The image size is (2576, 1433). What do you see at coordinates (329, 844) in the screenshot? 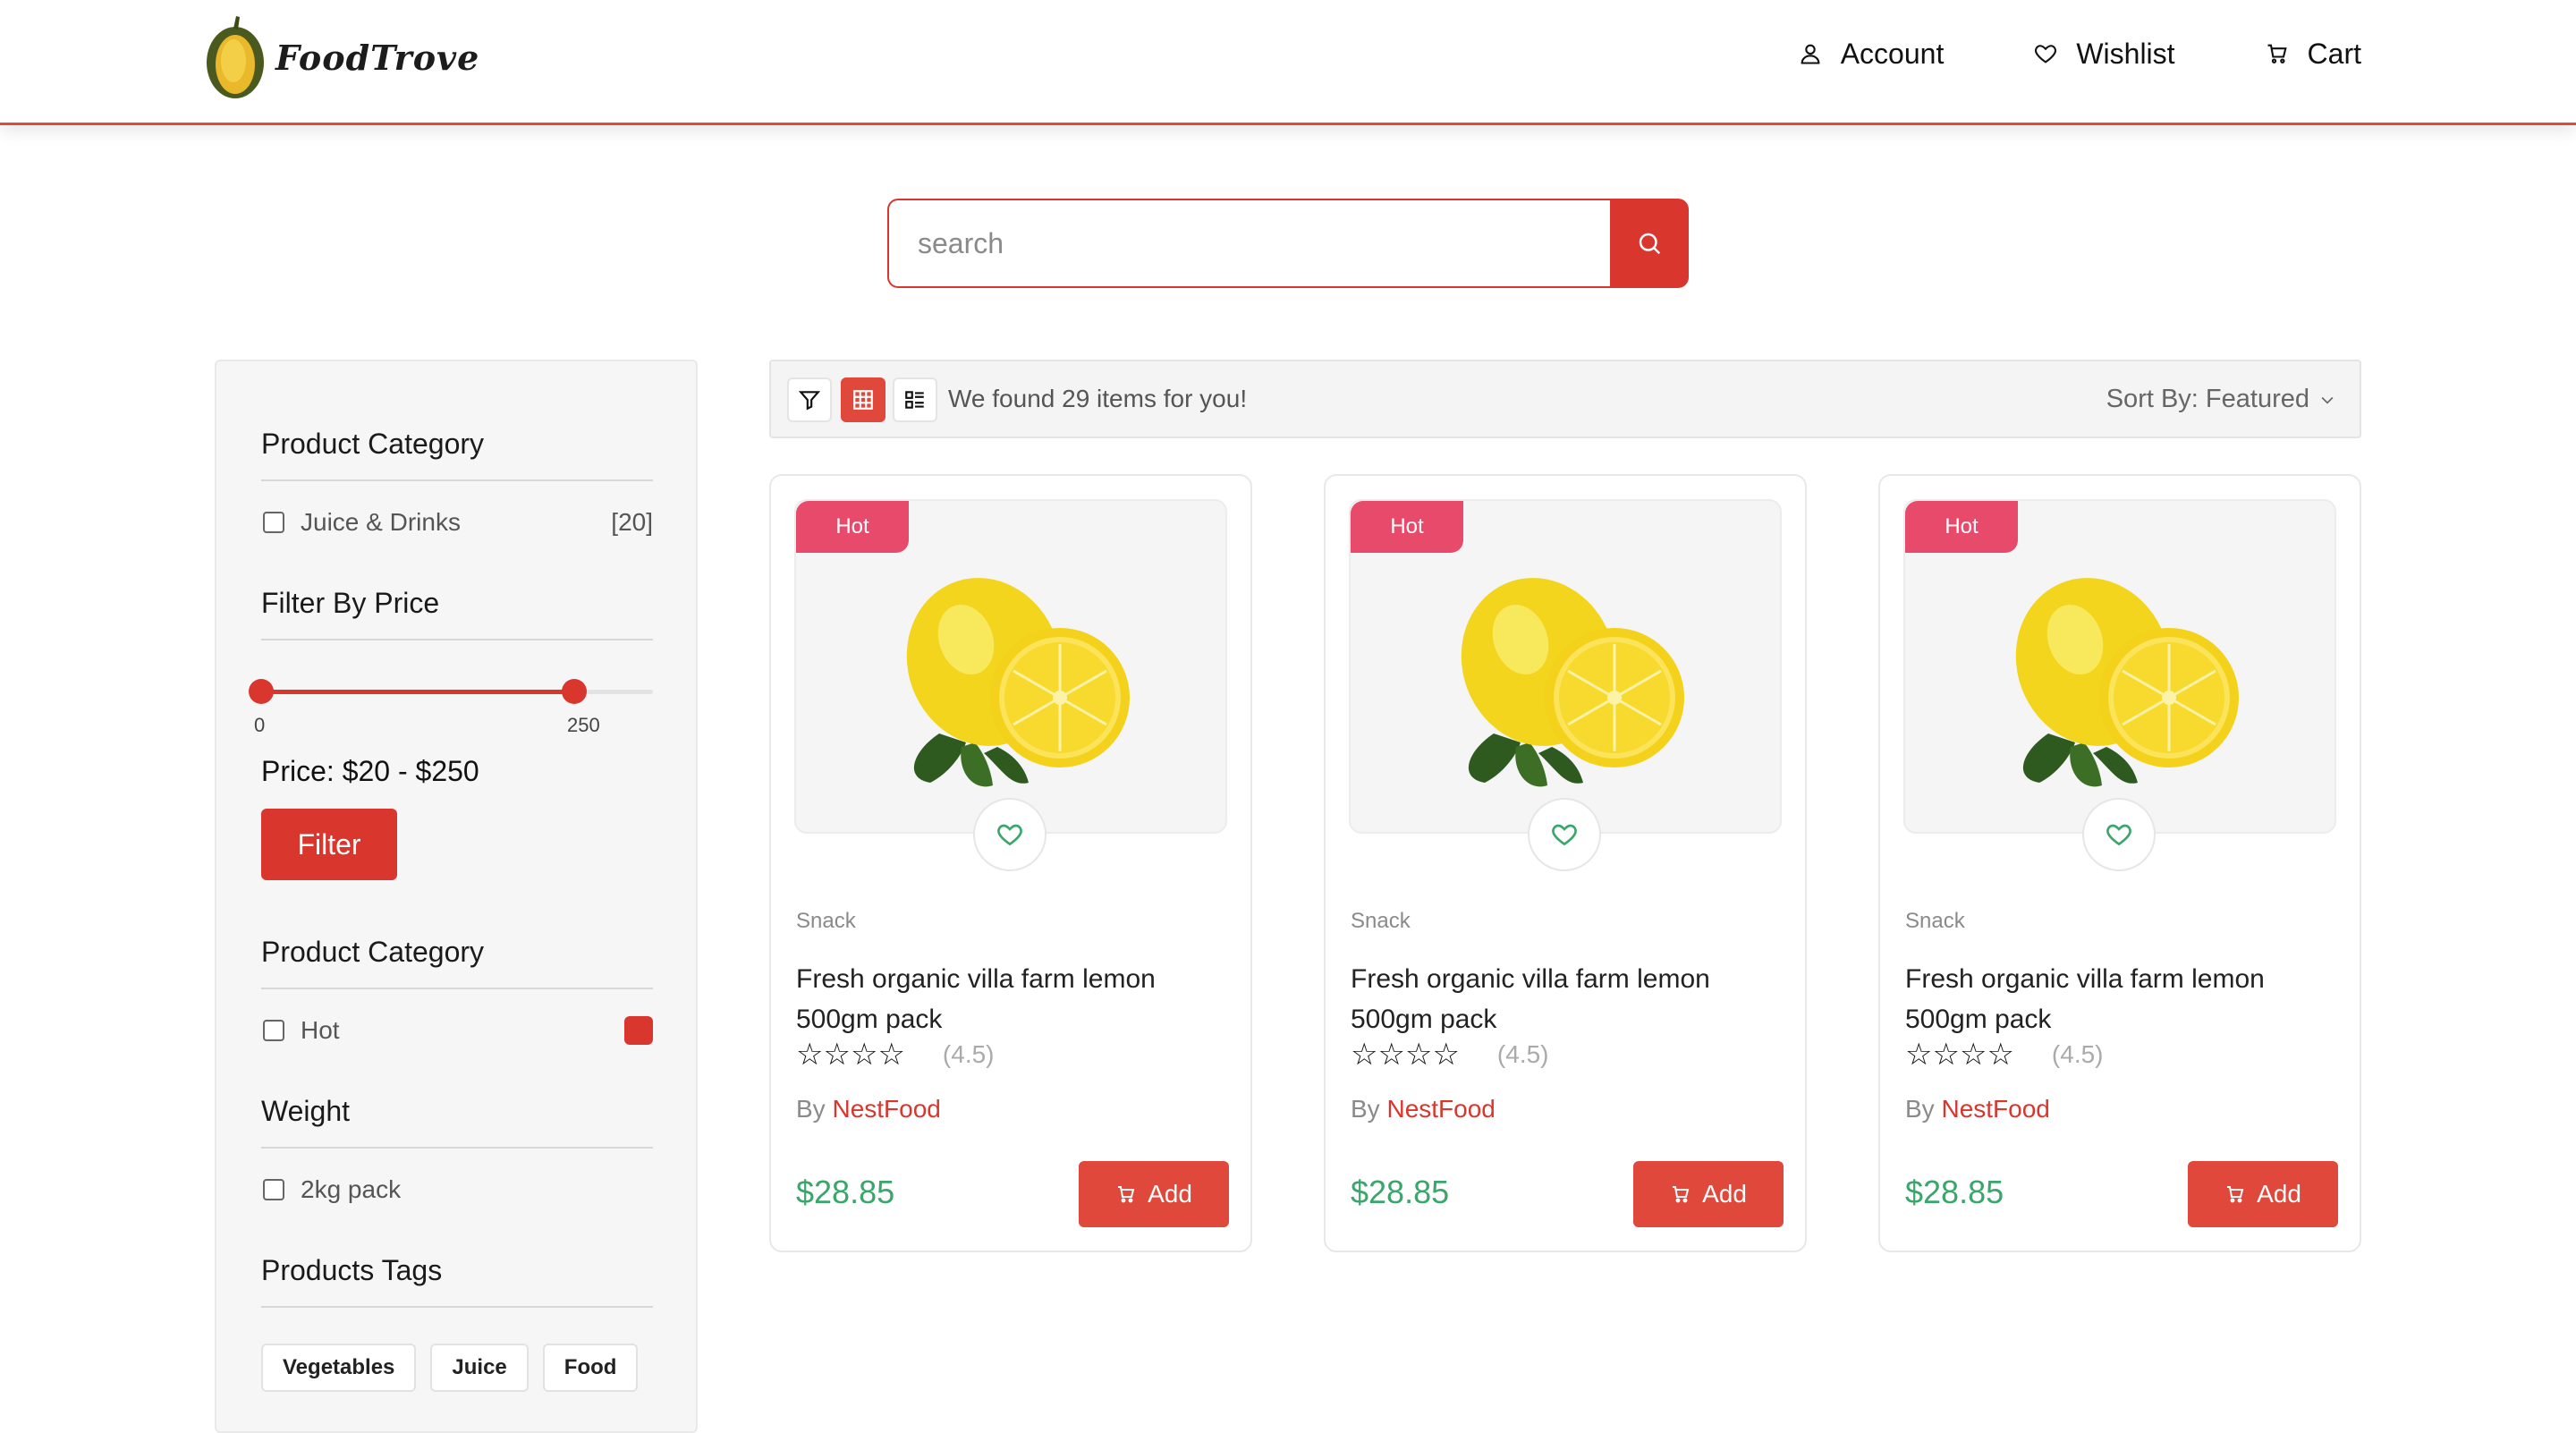
I see `filter-button: Filter` at bounding box center [329, 844].